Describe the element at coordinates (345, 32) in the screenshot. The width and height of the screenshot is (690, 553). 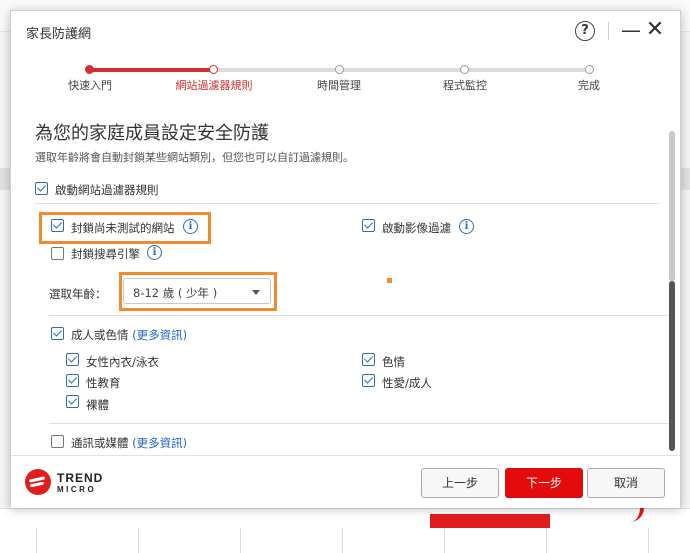
I see `title-bar: 家長防護網 ? — ✕` at that location.